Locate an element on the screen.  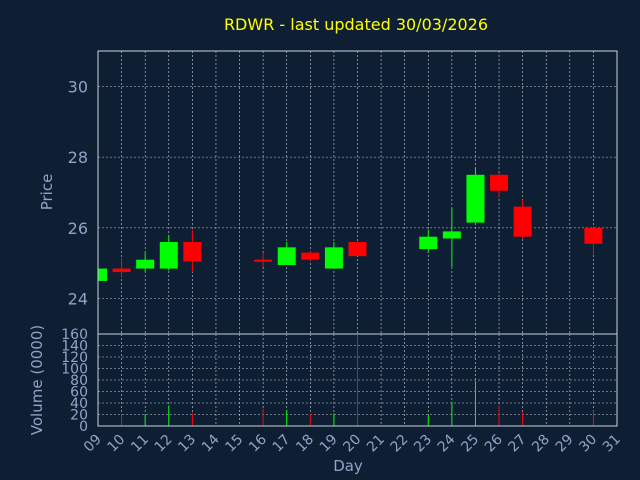
x-tick-label: 28 is located at coordinates (541, 444).